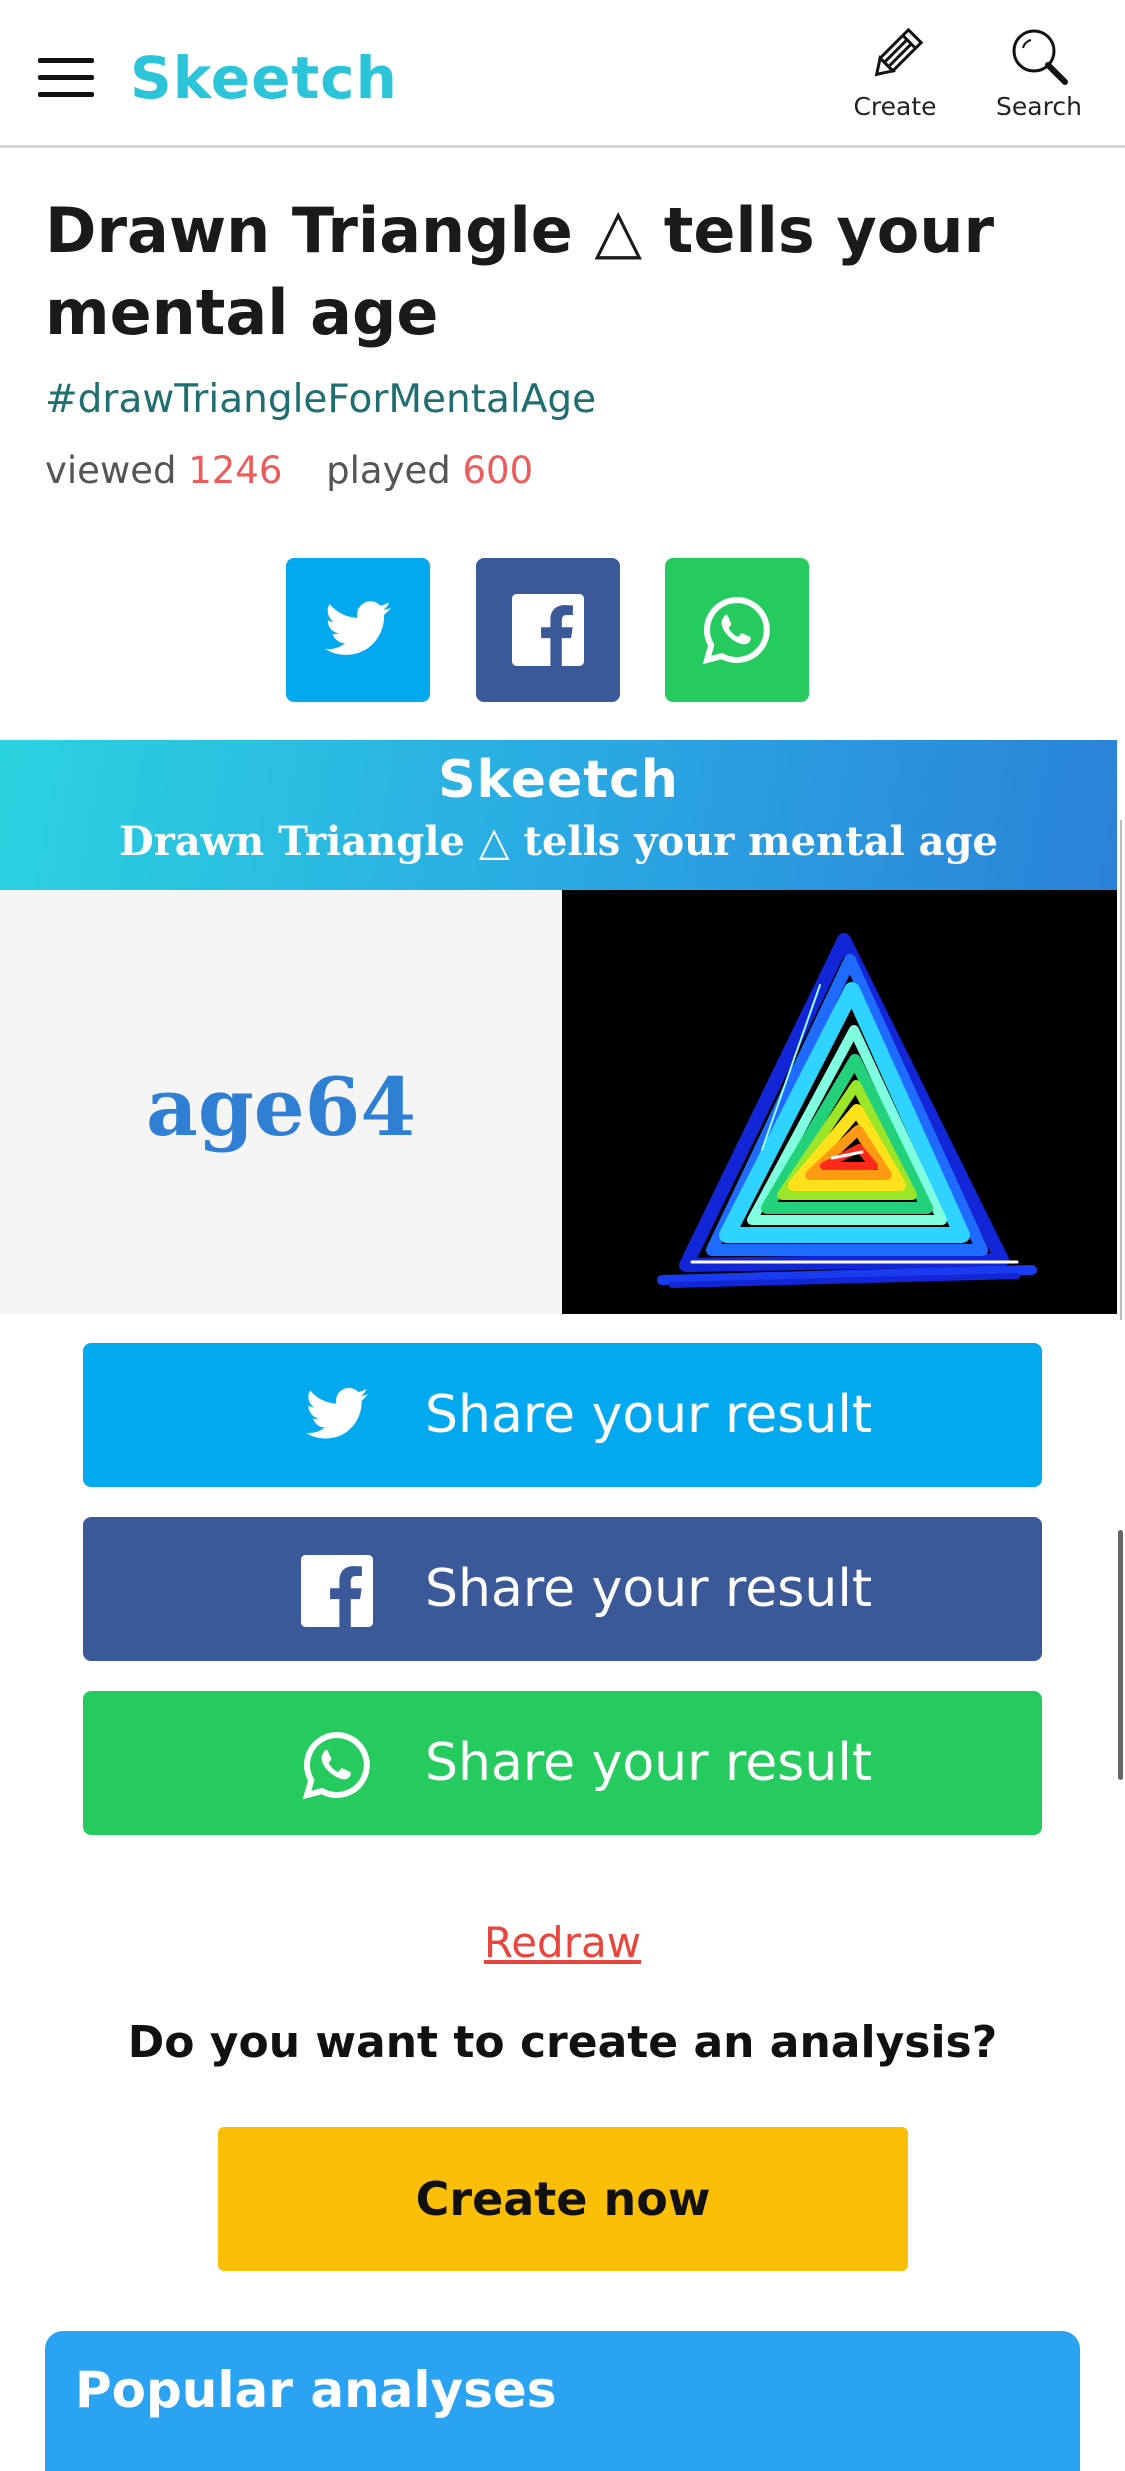 The image size is (1125, 2471). I want to click on played-label: played, so click(388, 470).